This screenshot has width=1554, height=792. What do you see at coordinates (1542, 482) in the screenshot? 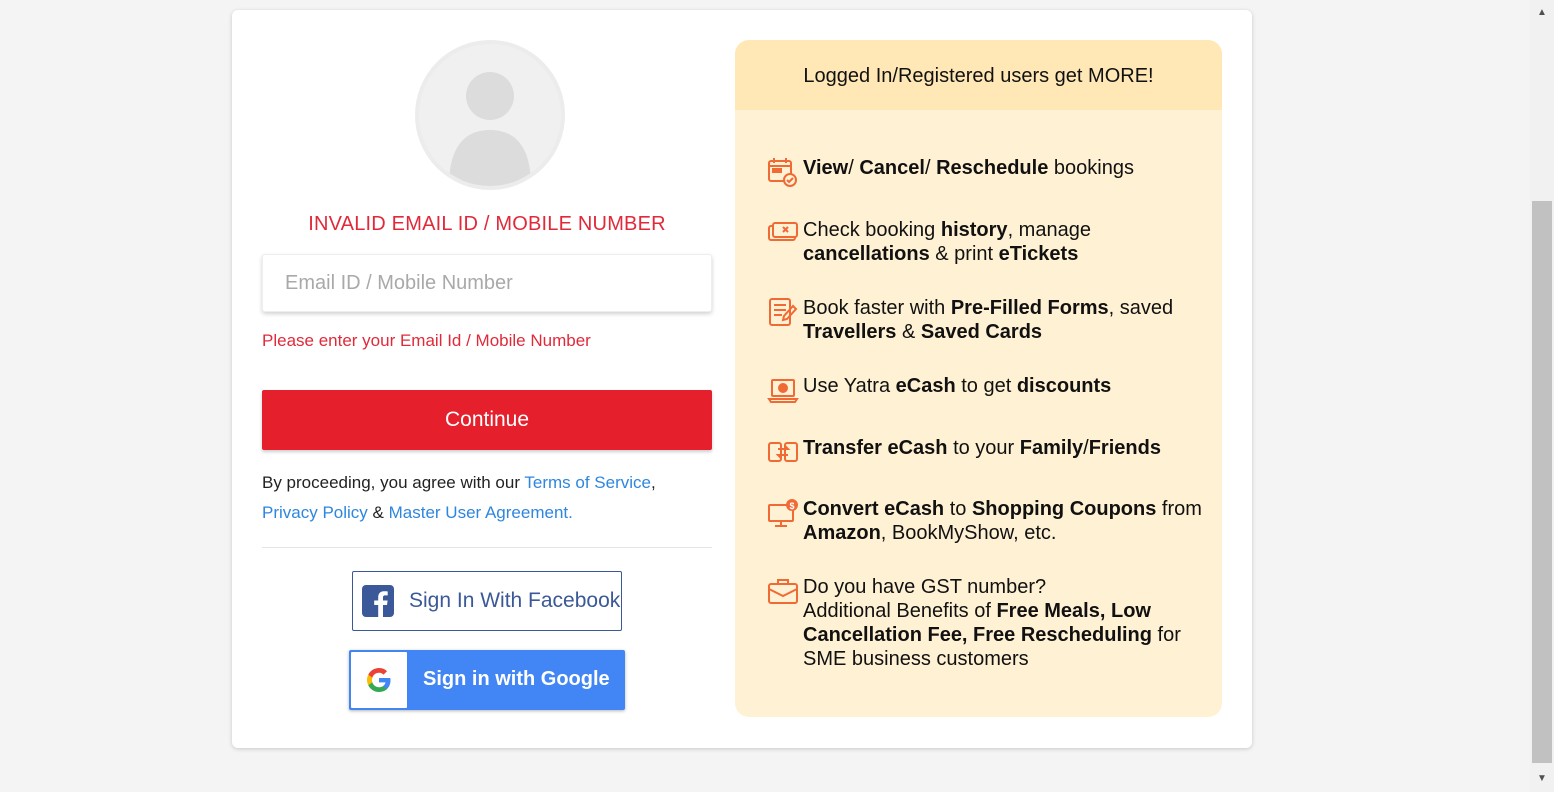
I see `scrollbar-thumb` at bounding box center [1542, 482].